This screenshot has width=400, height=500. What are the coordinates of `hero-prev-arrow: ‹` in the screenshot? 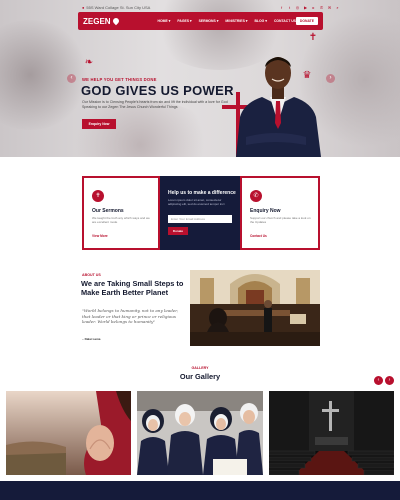 It's located at (71, 78).